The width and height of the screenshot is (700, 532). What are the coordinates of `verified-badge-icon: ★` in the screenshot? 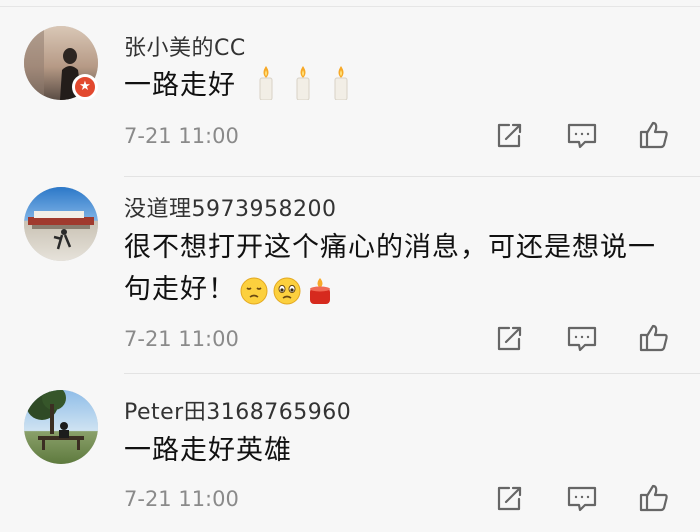 It's located at (85, 87).